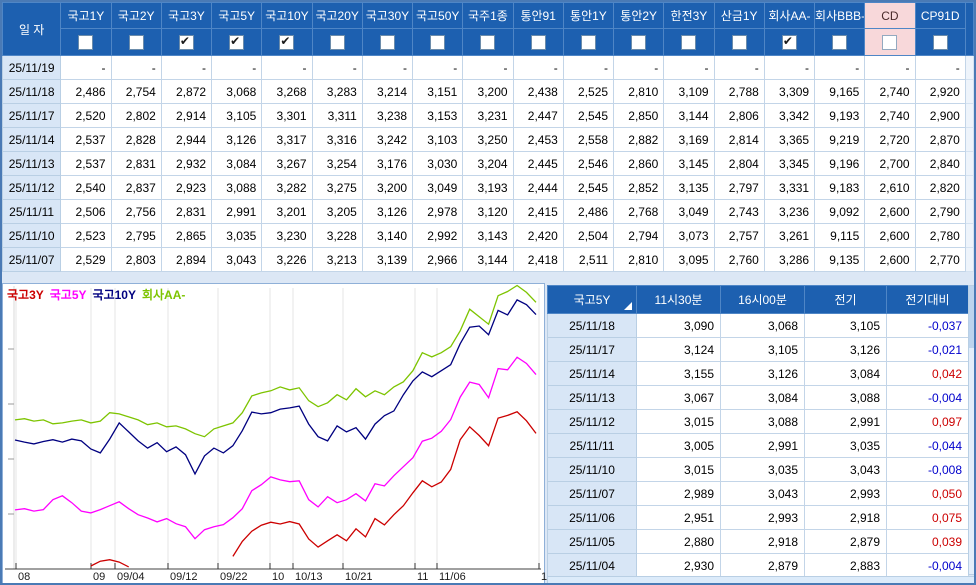  What do you see at coordinates (237, 15) in the screenshot?
I see `column-header-국고5Y: 국고5Y` at bounding box center [237, 15].